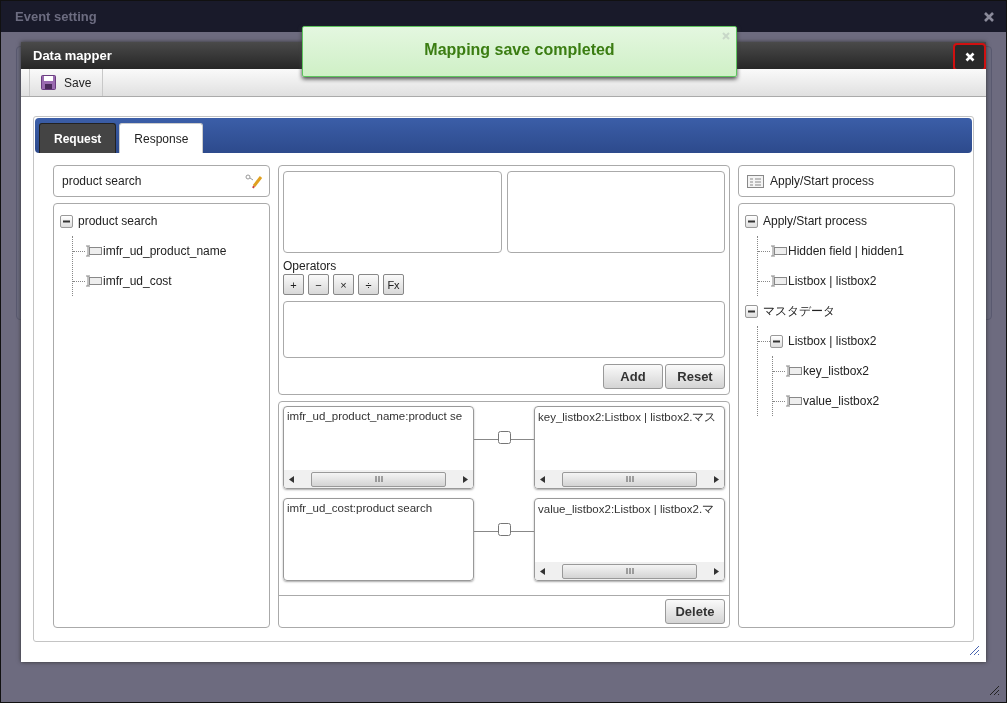  What do you see at coordinates (799, 311) in the screenshot?
I see `tree-node: マスタデータ` at bounding box center [799, 311].